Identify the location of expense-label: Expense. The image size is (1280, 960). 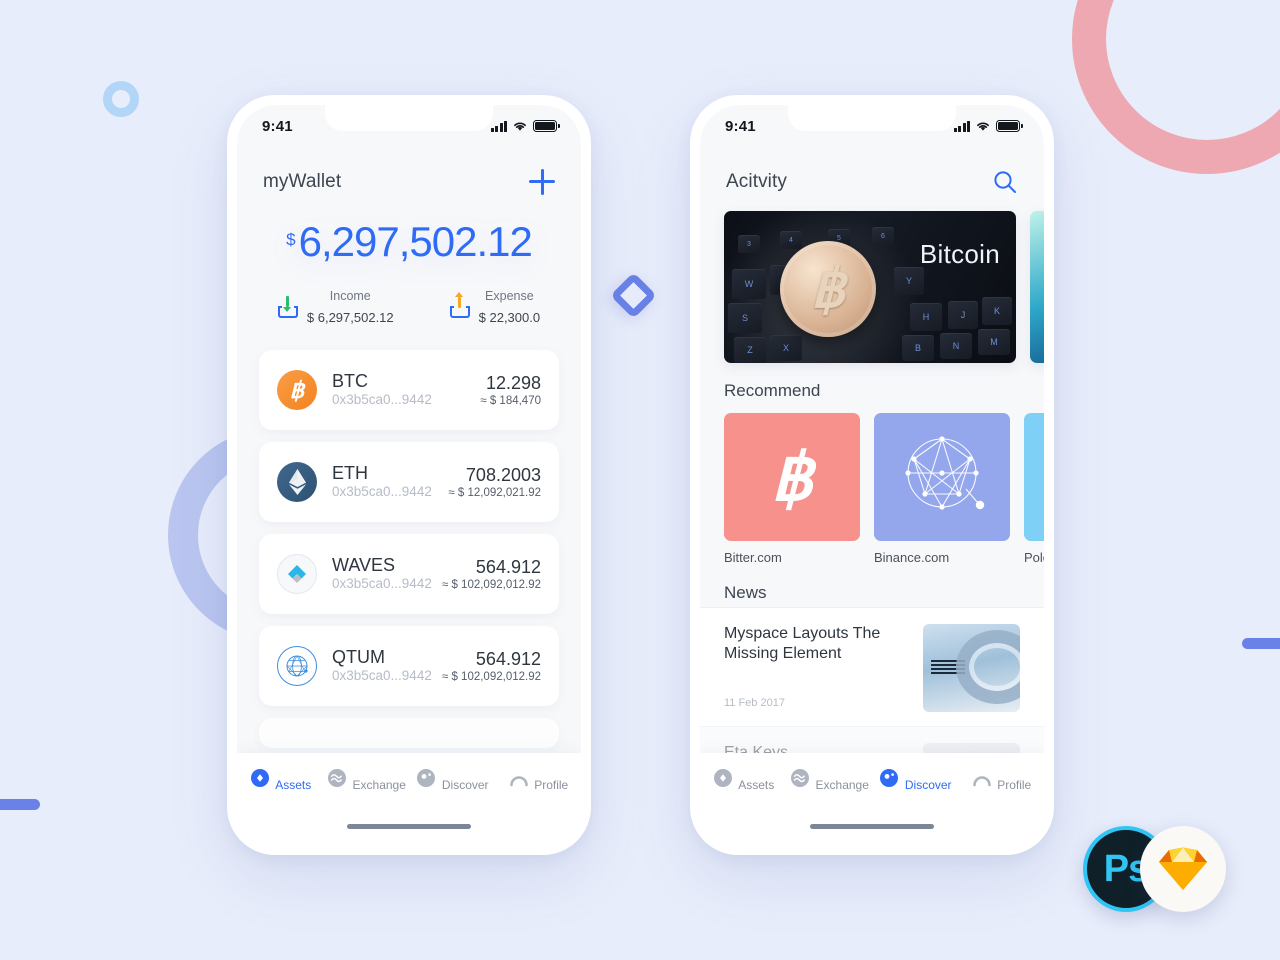
(509, 296).